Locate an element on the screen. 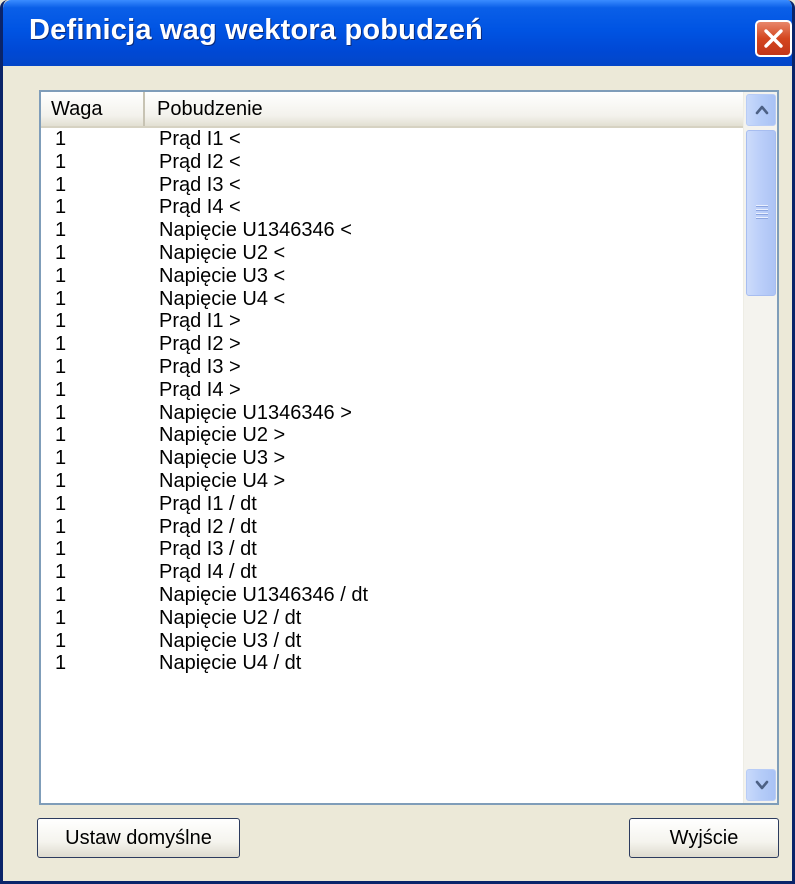 The width and height of the screenshot is (795, 884). table-row: 1 Napięcie U3 < is located at coordinates (392, 276).